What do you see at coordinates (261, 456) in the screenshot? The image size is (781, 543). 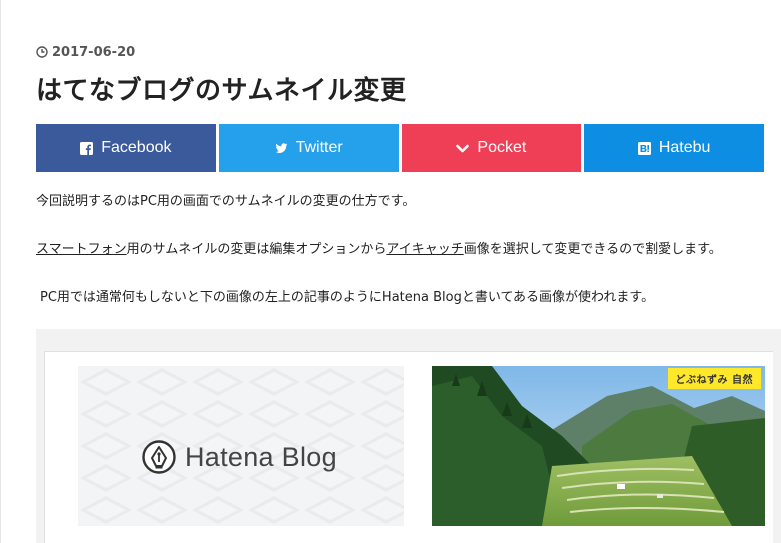 I see `hatena-blog-logo-text: Hatena Blog` at bounding box center [261, 456].